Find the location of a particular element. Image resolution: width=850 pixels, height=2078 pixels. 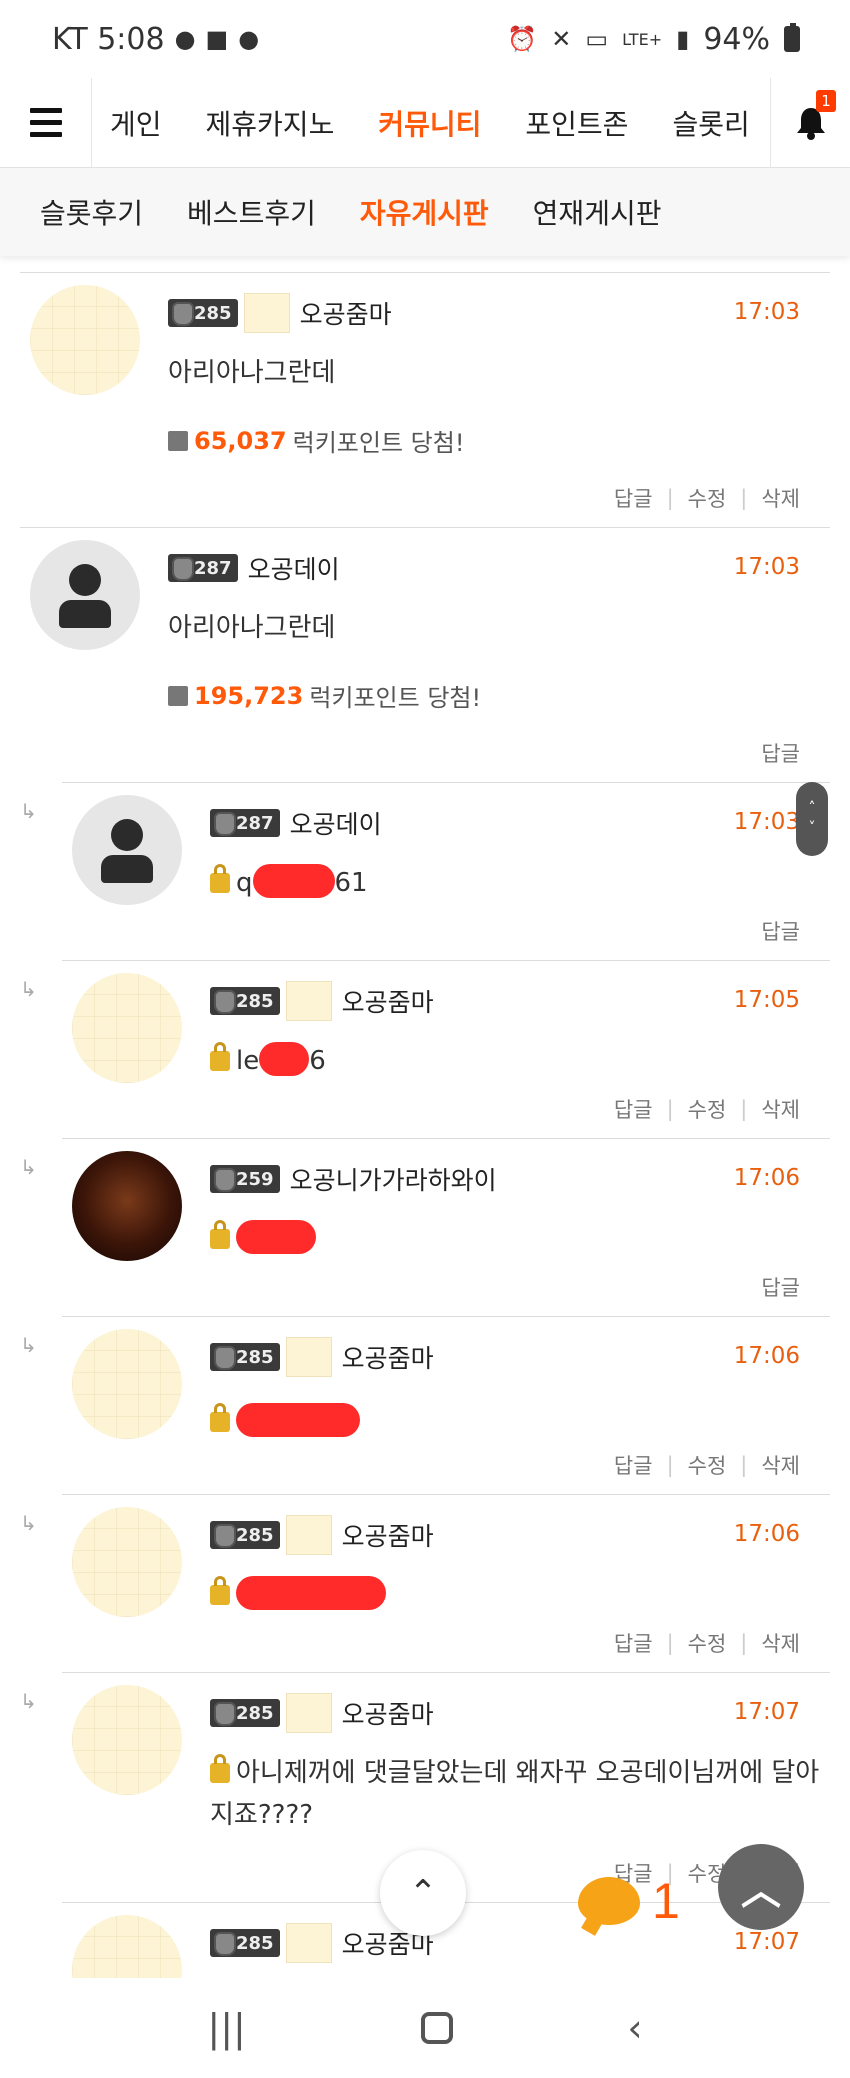

tab-slot-review: 슬롯후기 is located at coordinates (91, 212).